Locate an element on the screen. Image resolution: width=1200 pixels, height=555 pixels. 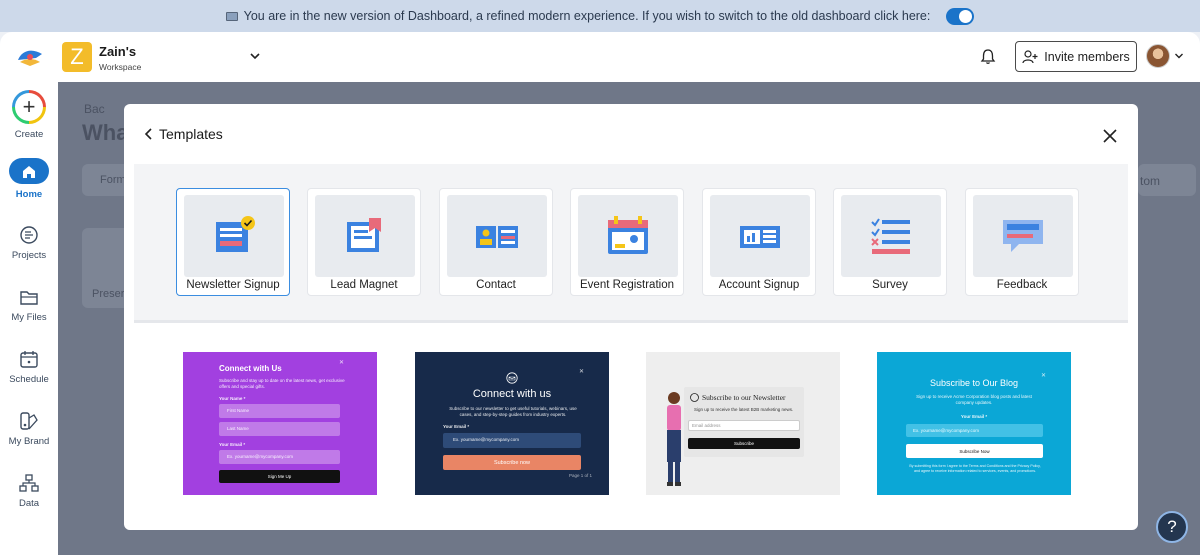
sidebar: + Create Home Projects My Files Schedule is located at coordinates (29, 318).